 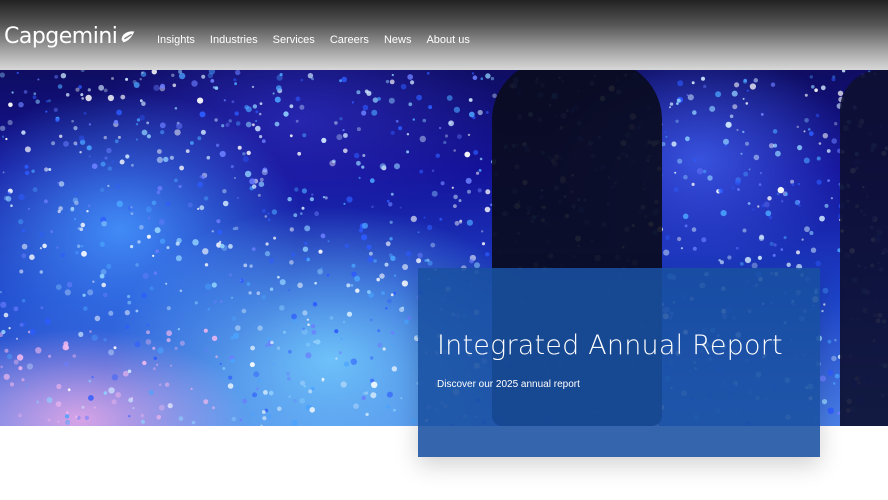 What do you see at coordinates (61, 36) in the screenshot?
I see `logo-text: Capgemini` at bounding box center [61, 36].